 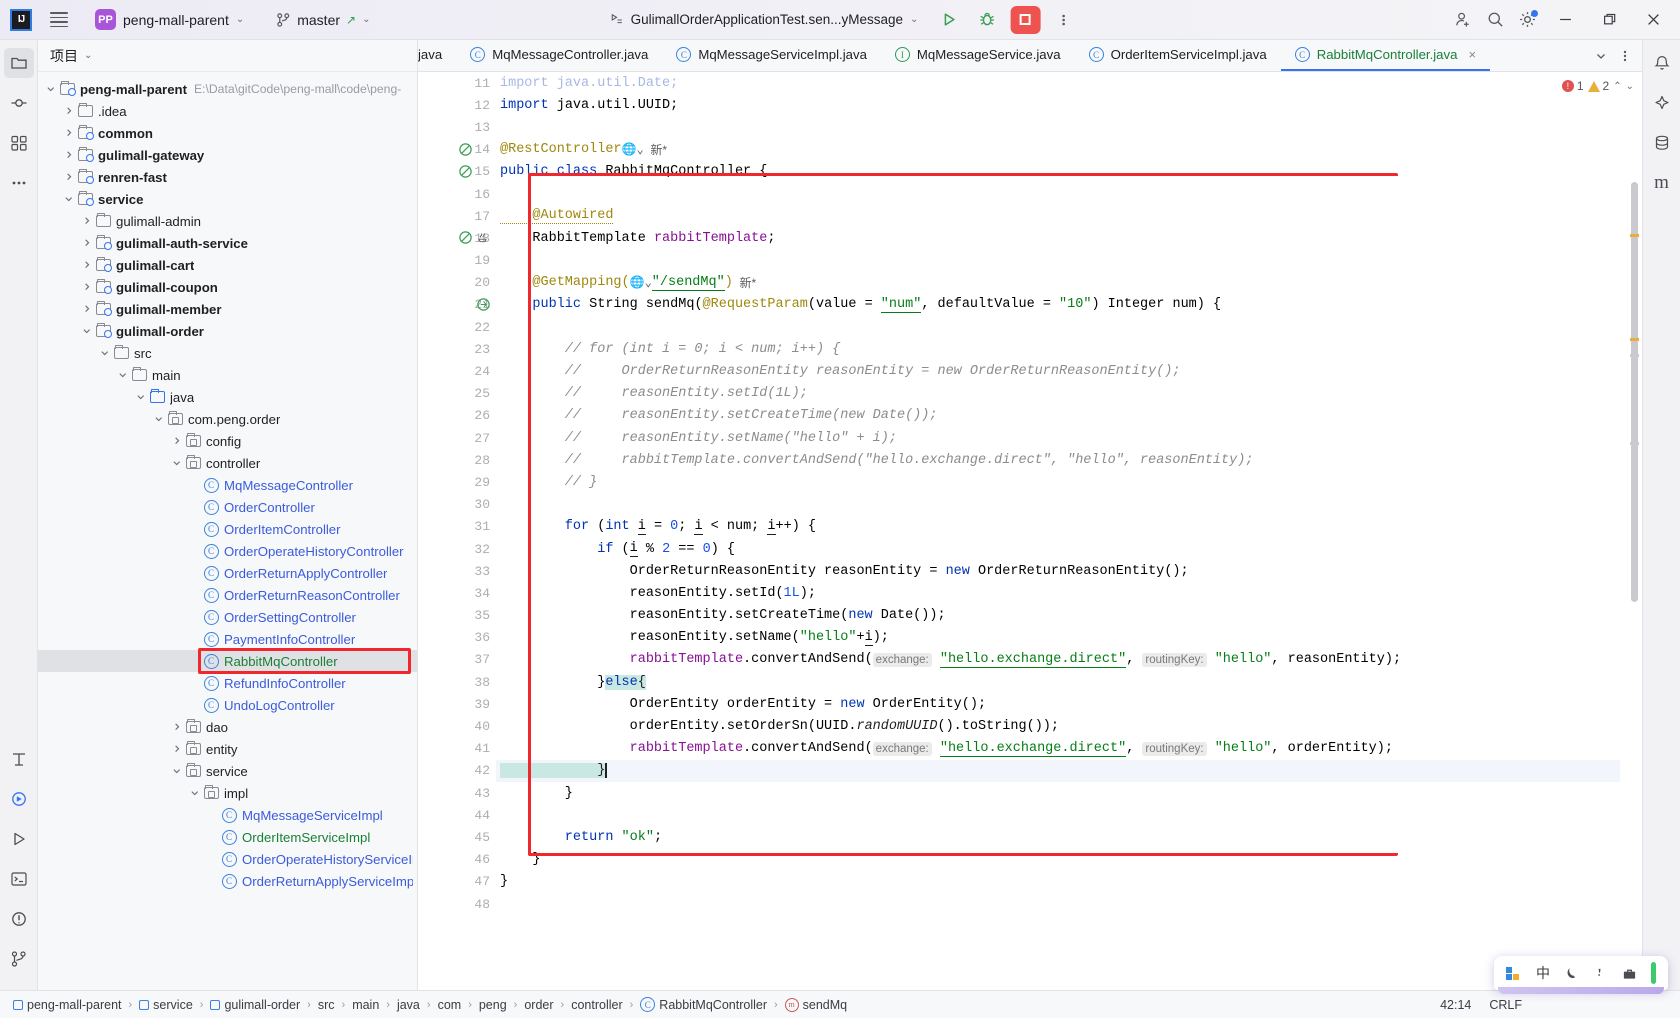 What do you see at coordinates (1662, 63) in the screenshot?
I see `sidebar-item-notifications` at bounding box center [1662, 63].